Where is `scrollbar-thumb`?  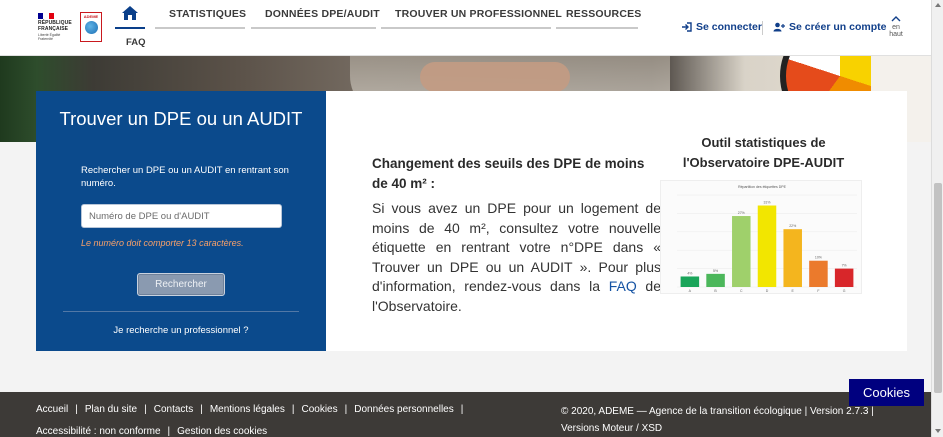 scrollbar-thumb is located at coordinates (938, 288).